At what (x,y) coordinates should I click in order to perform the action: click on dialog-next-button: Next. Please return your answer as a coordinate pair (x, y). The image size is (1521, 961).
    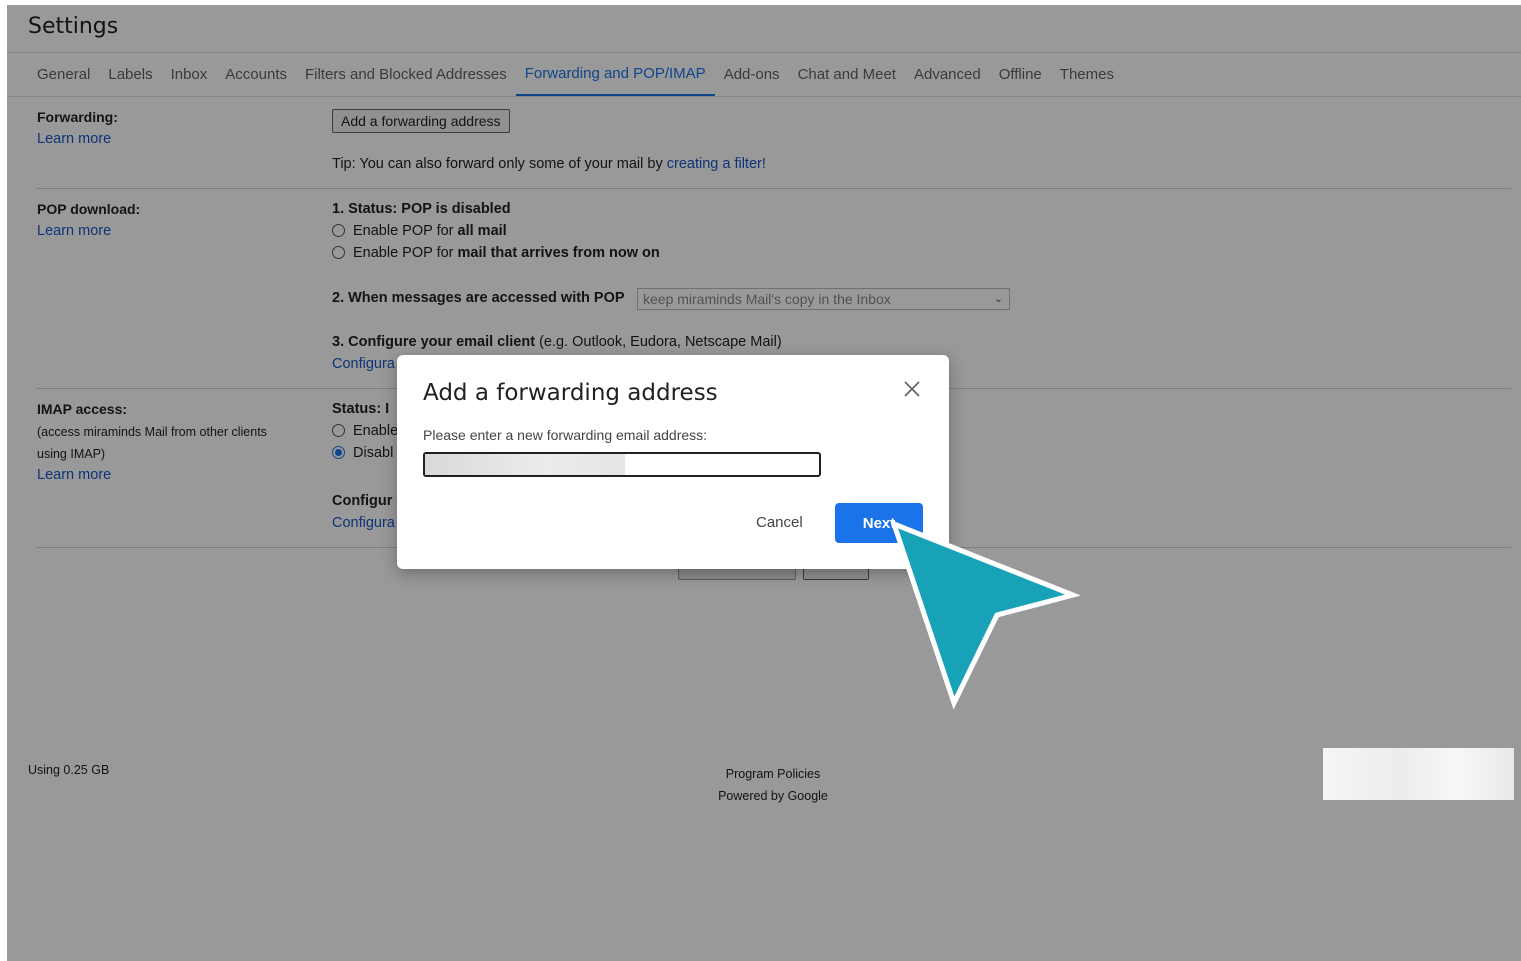
    Looking at the image, I should click on (879, 523).